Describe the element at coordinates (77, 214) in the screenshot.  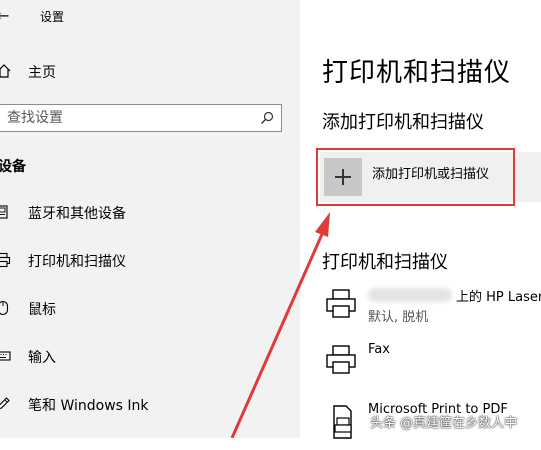
I see `sidebar-item-label: 蓝牙和其他设备` at that location.